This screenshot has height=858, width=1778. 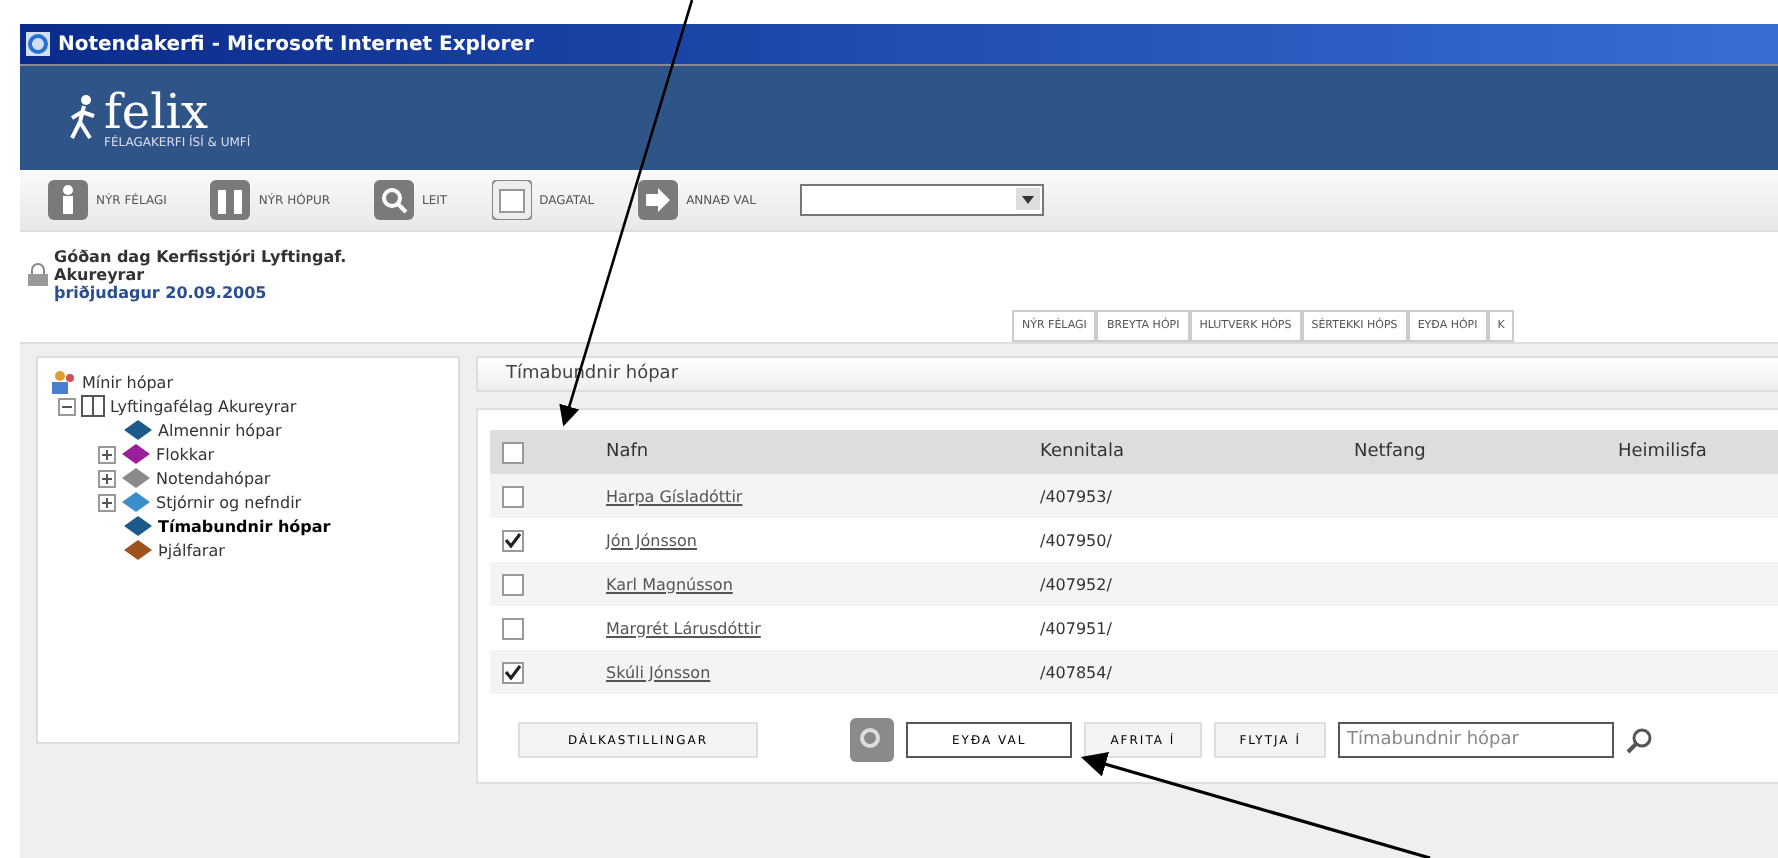 What do you see at coordinates (84, 118) in the screenshot?
I see `runner-icon` at bounding box center [84, 118].